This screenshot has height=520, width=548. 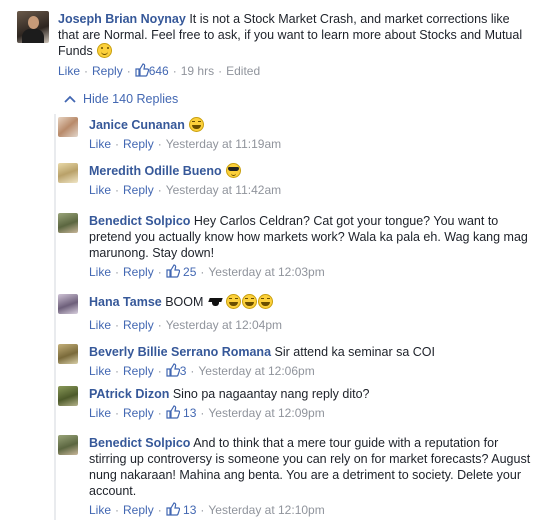 I want to click on reply-text: Sino pa nagaantay nang reply dito?, so click(x=271, y=394).